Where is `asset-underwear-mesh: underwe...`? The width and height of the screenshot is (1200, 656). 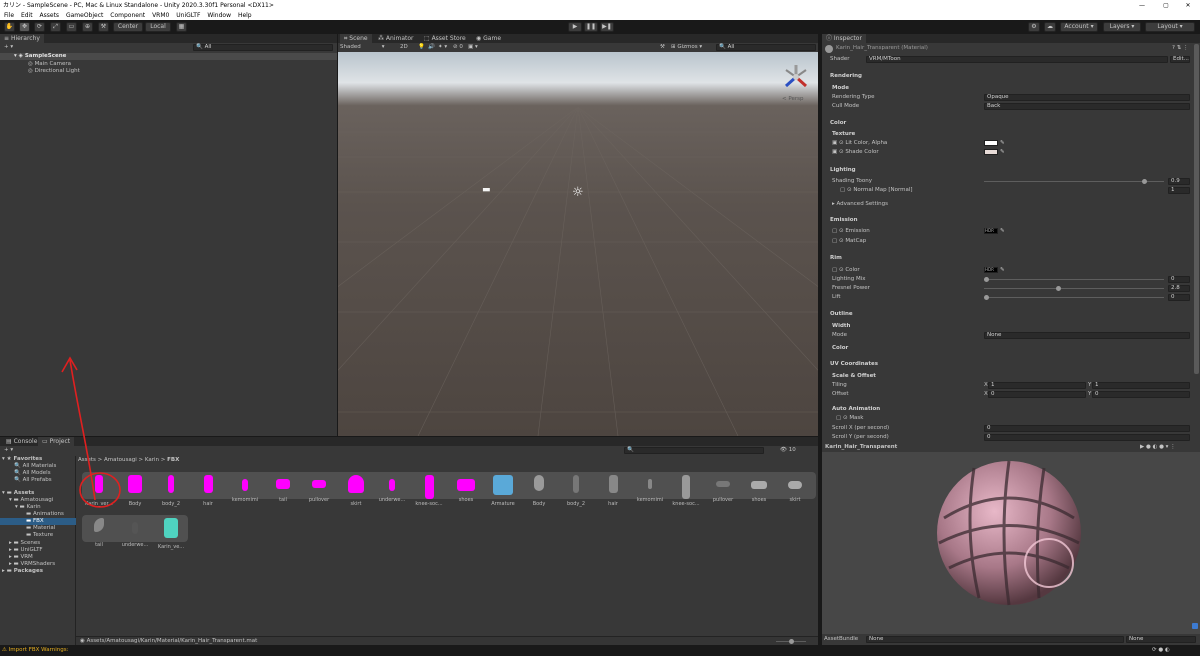
asset-underwear-mesh: underwe... is located at coordinates (135, 533).